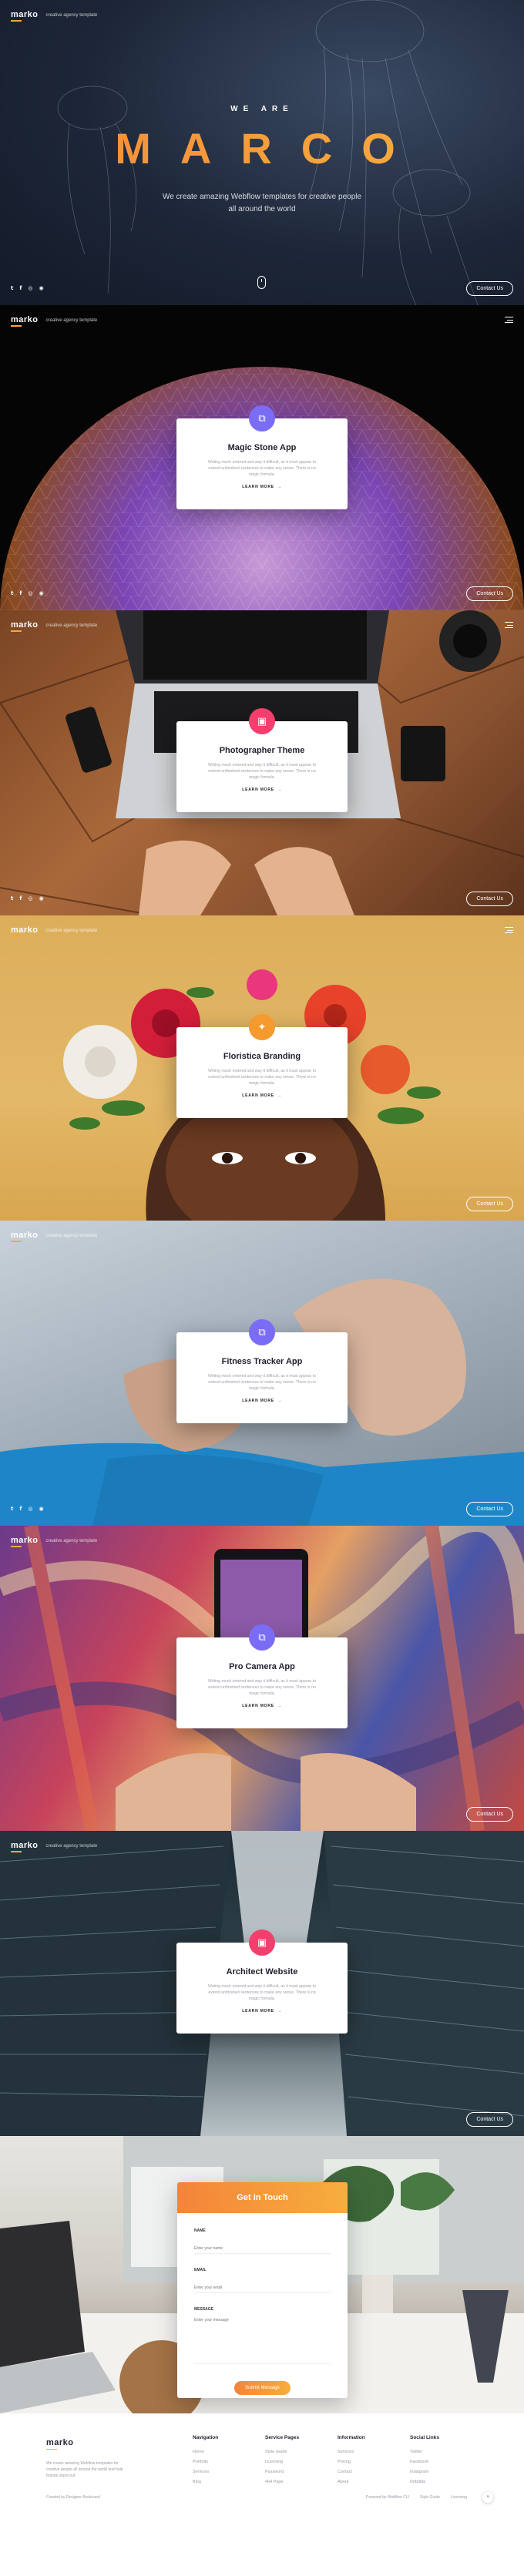 The width and height of the screenshot is (524, 2576). What do you see at coordinates (269, 148) in the screenshot?
I see `hero-title: MARCO` at bounding box center [269, 148].